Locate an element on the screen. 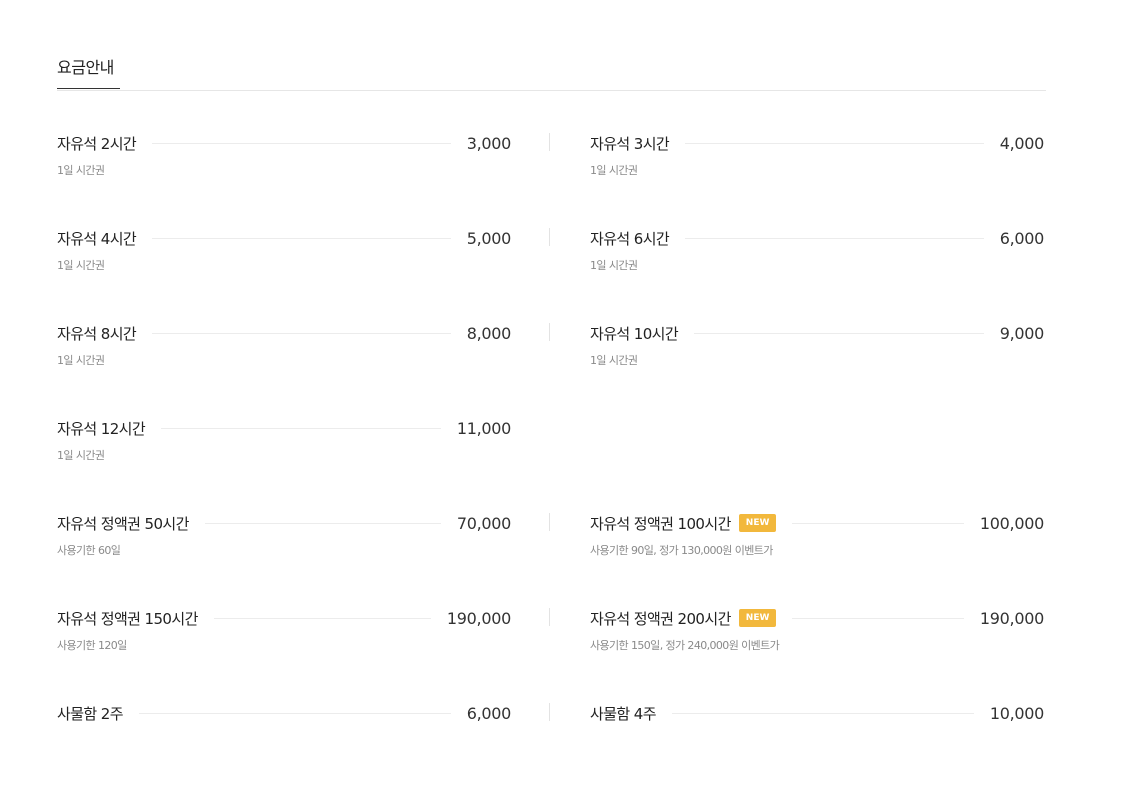  price-item: 자유석 3시간 4,000 1일 시간권 is located at coordinates (817, 160).